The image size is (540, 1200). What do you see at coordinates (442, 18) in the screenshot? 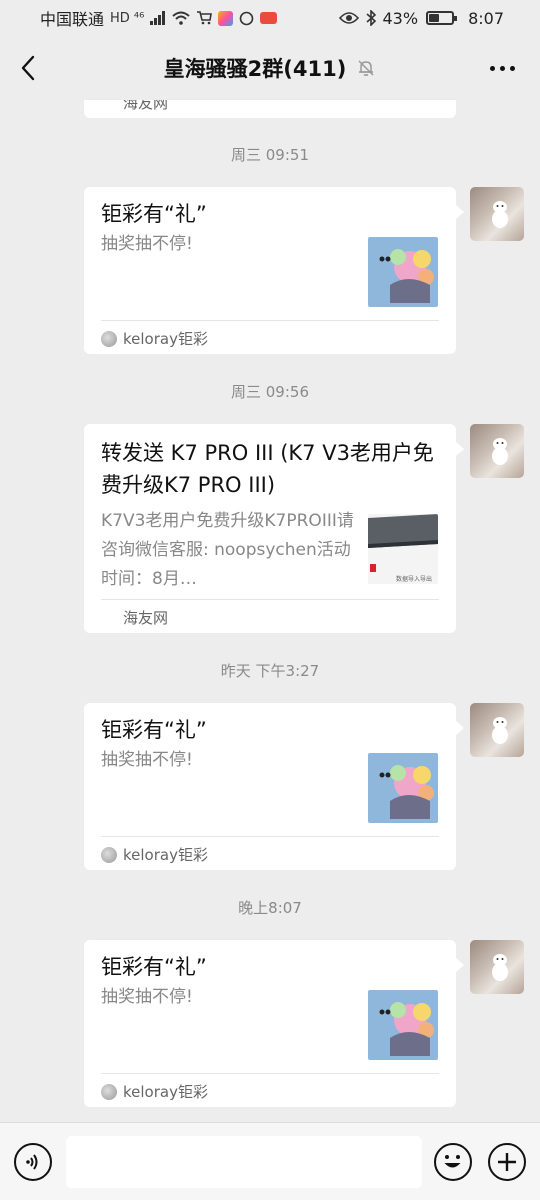
I see `battery-icon` at bounding box center [442, 18].